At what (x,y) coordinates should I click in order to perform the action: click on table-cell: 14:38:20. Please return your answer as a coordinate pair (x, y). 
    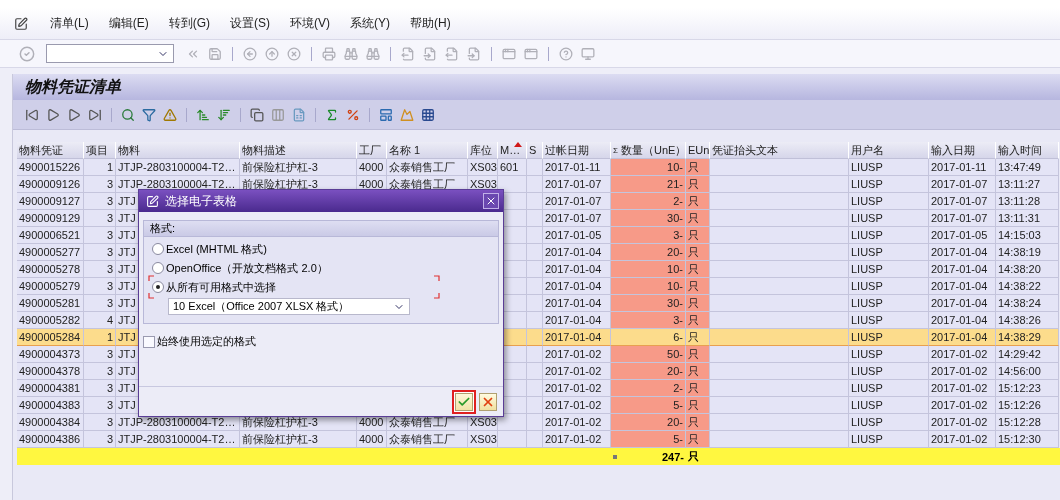
    Looking at the image, I should click on (1027, 269).